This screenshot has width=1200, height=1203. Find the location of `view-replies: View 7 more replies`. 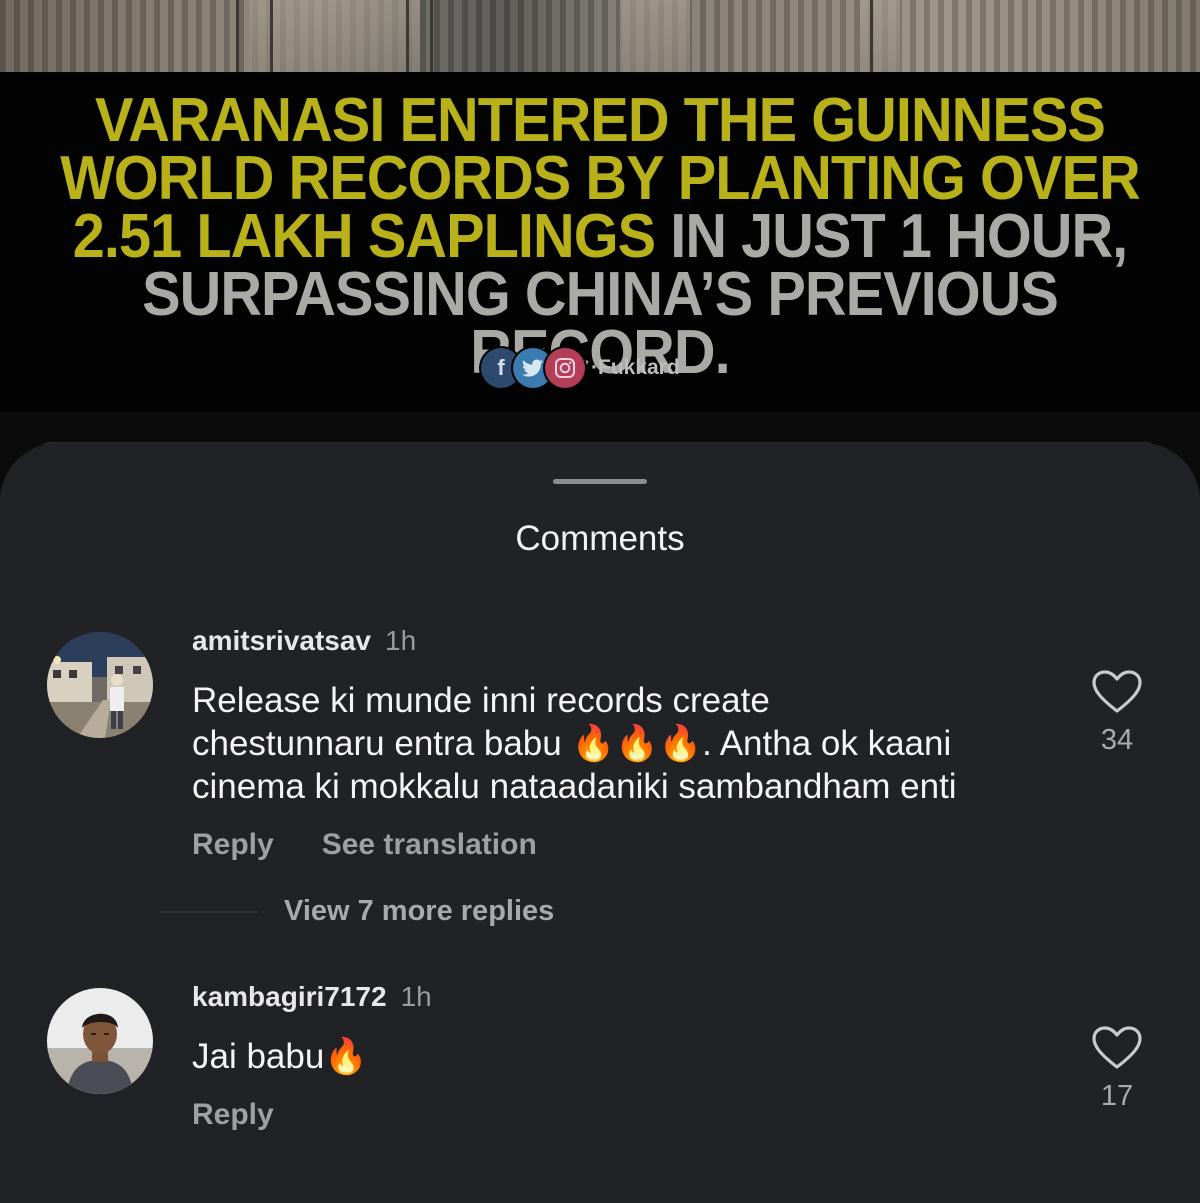

view-replies: View 7 more replies is located at coordinates (357, 911).